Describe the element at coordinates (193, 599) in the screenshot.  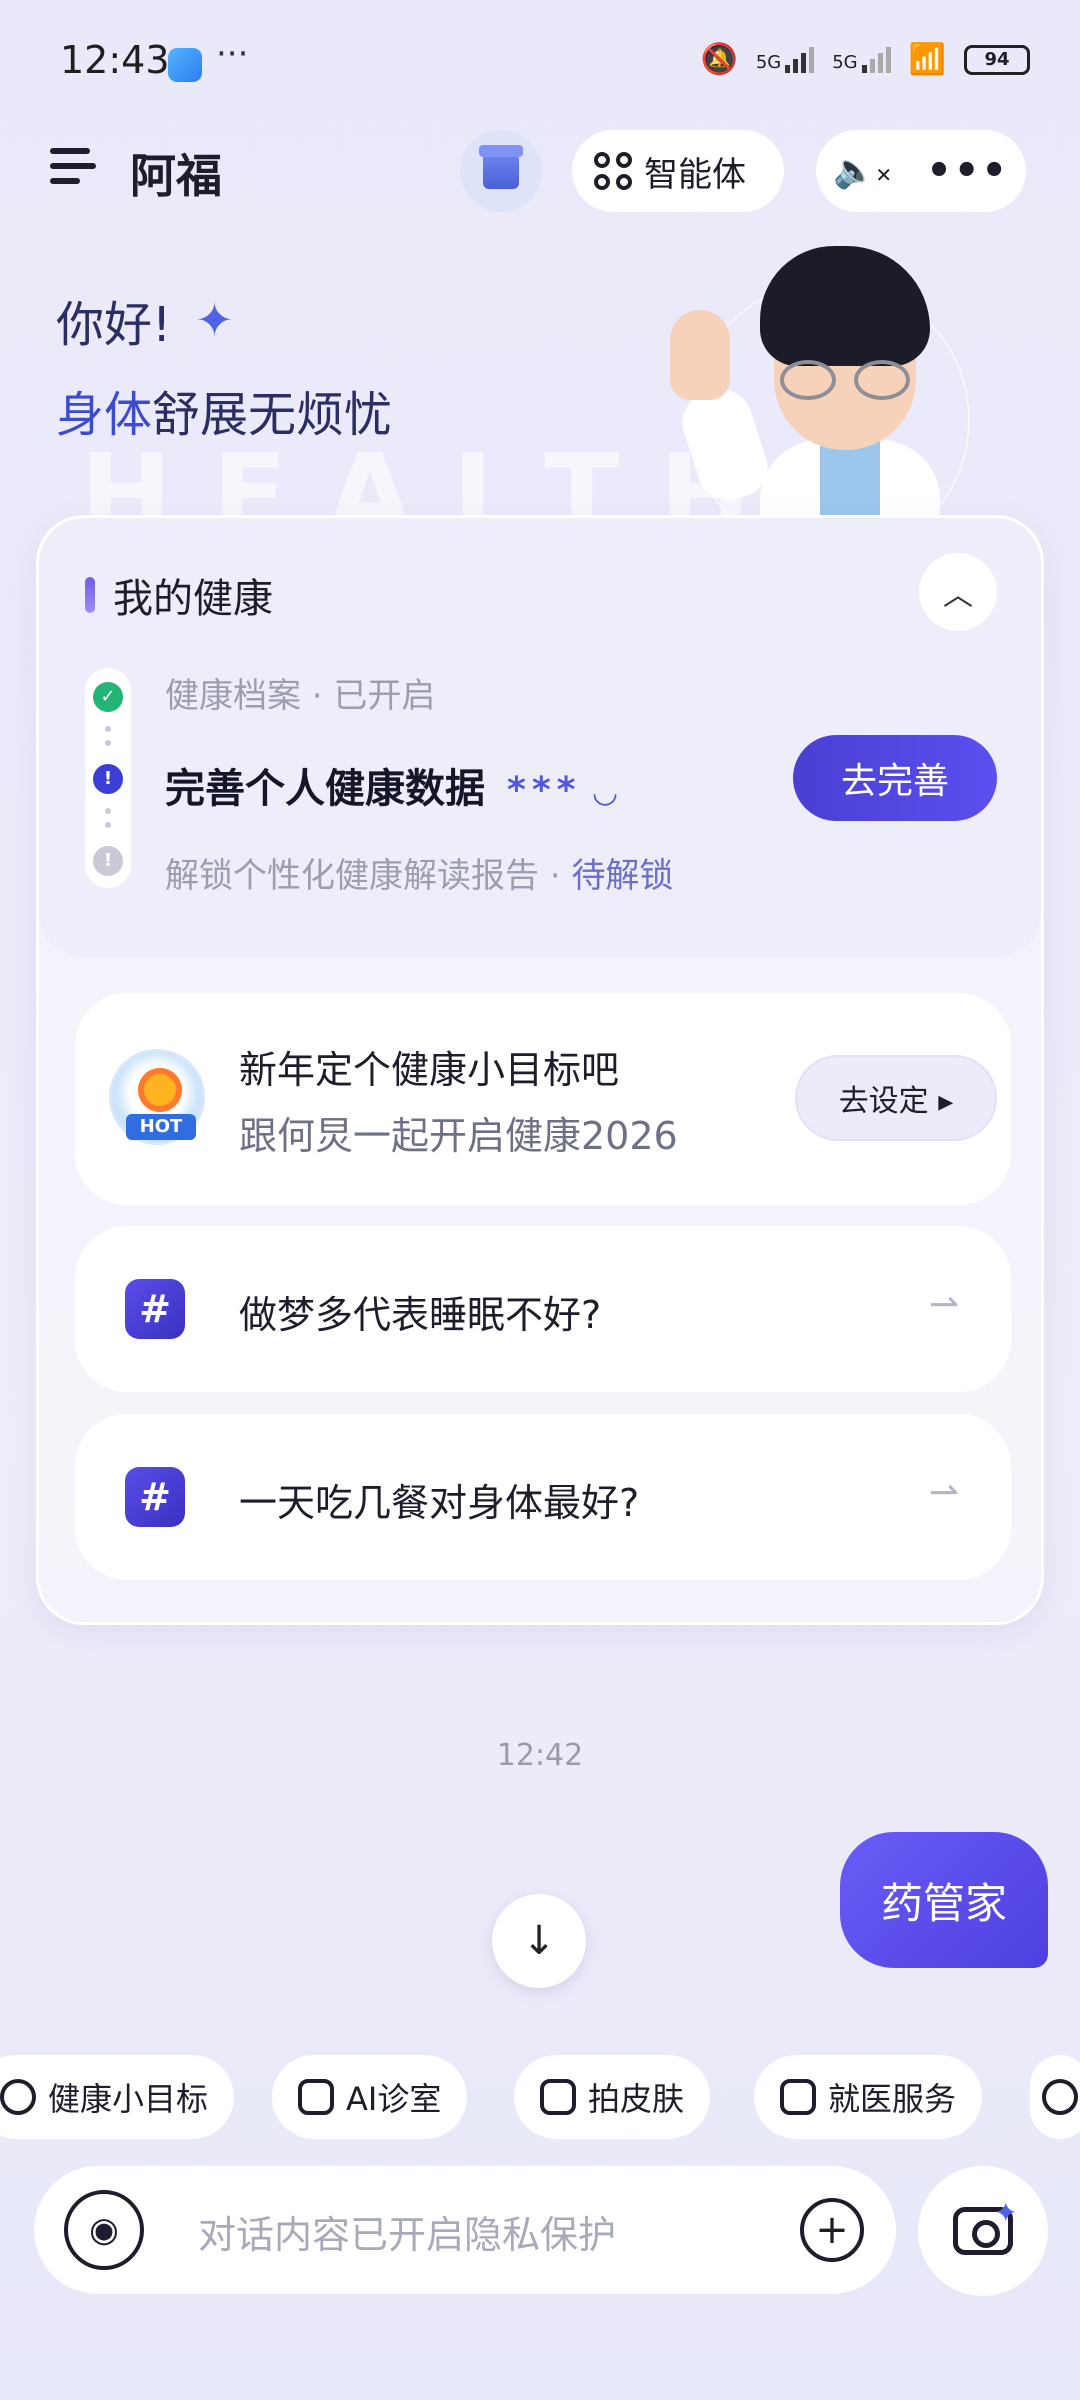
I see `health-card-title: 我的健康` at that location.